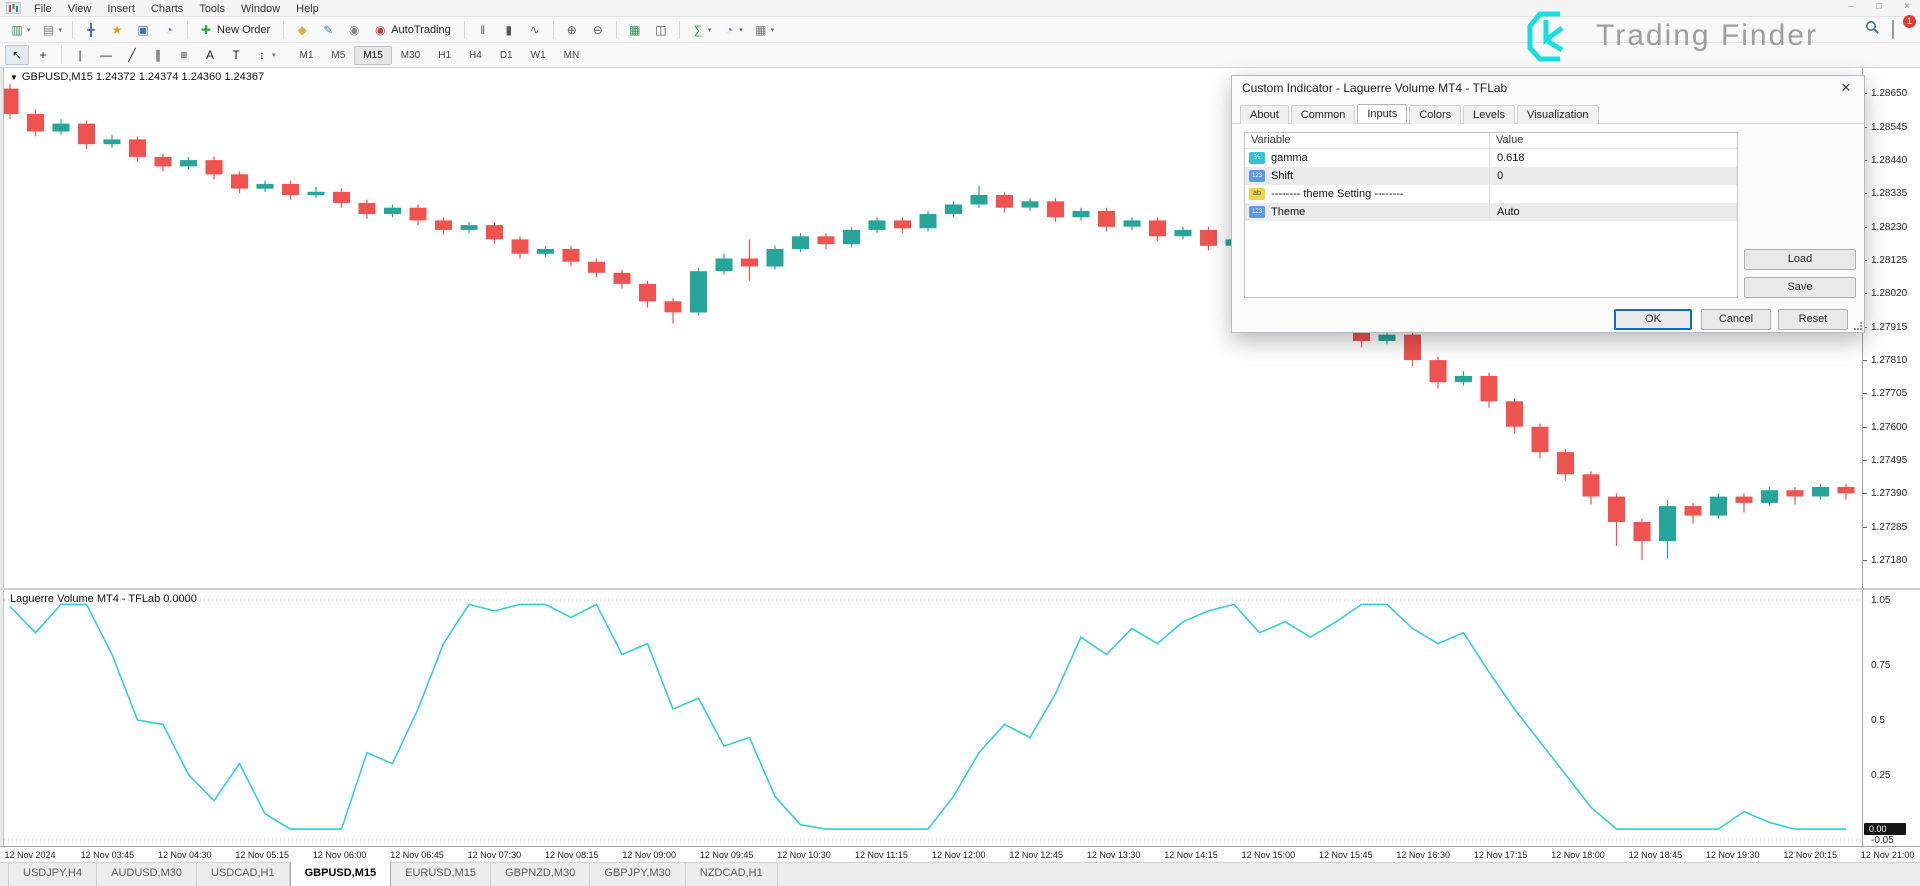 The height and width of the screenshot is (886, 1920). I want to click on cascade-windows-icon: ◫, so click(661, 30).